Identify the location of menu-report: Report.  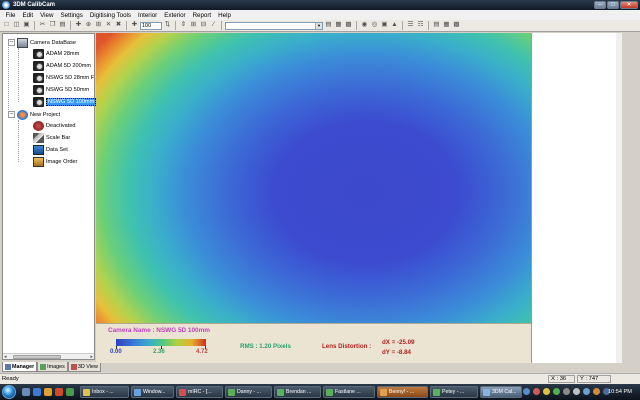
(202, 15).